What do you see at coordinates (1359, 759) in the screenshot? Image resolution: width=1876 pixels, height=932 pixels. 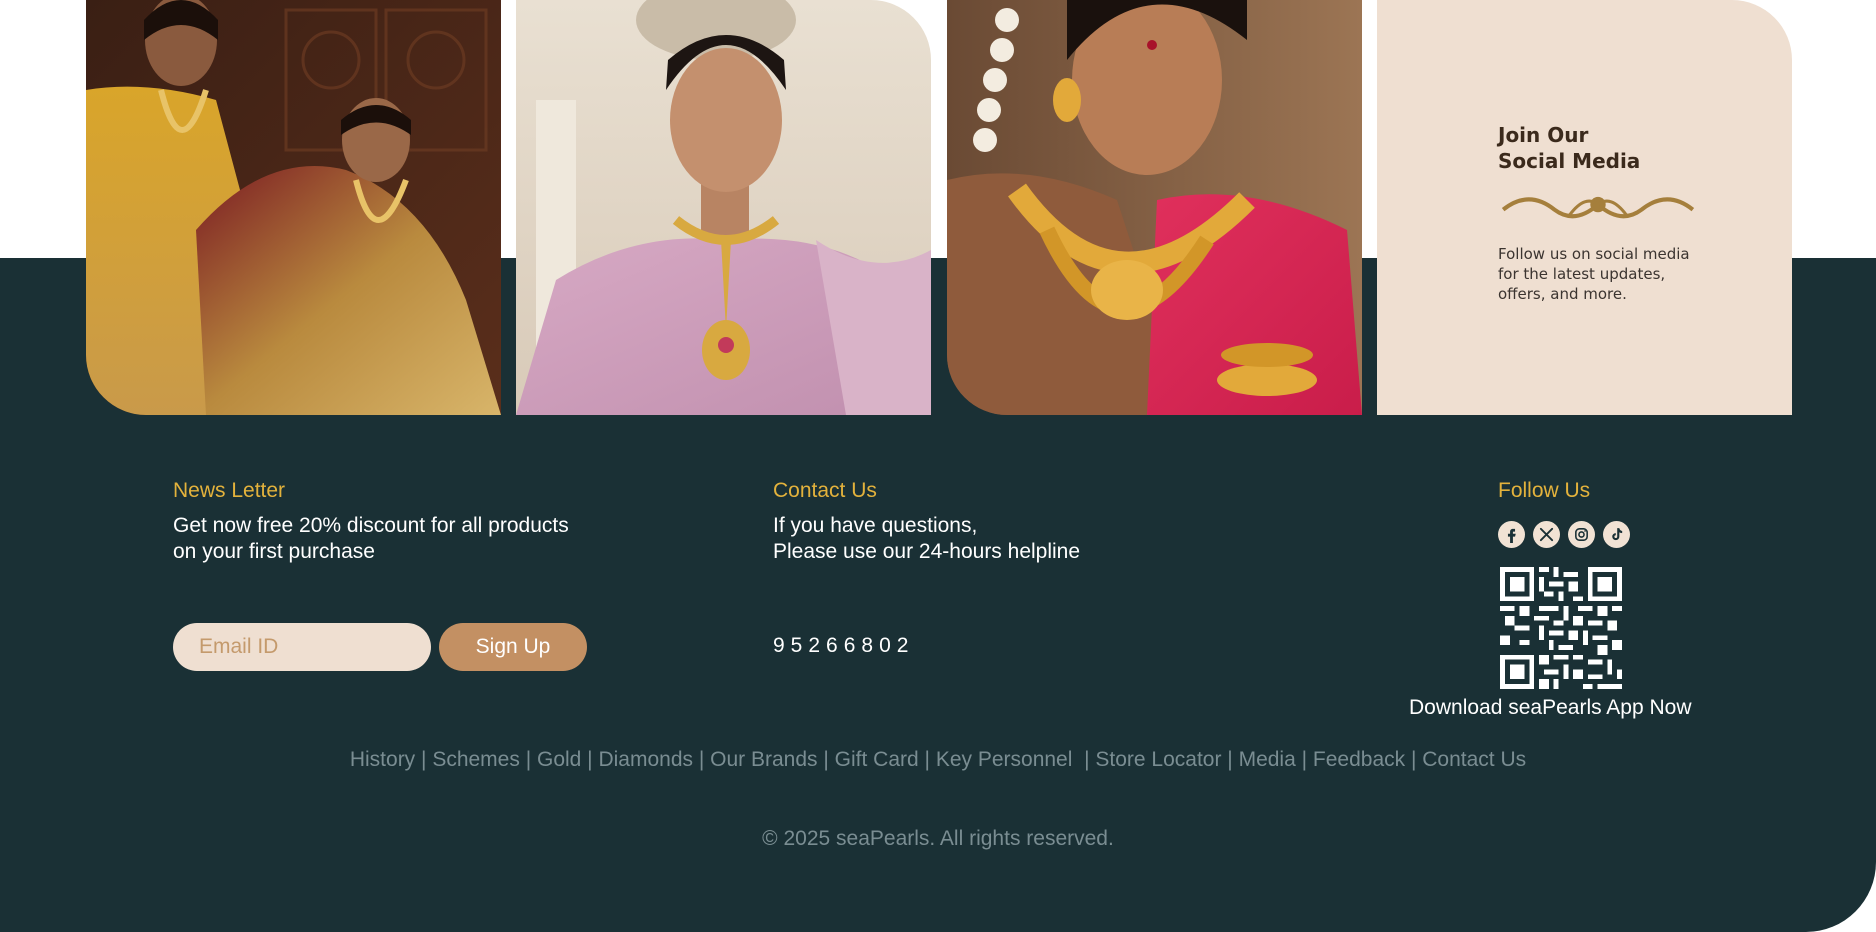 I see `footer-link-feedback: Feedback` at bounding box center [1359, 759].